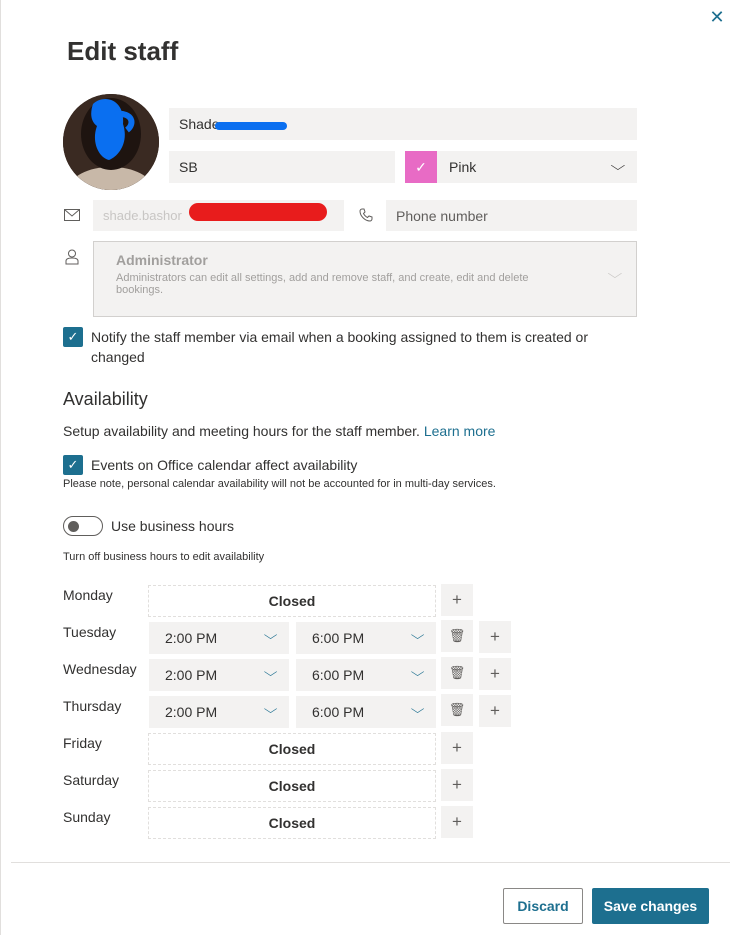 The height and width of the screenshot is (935, 730). I want to click on phone-icon, so click(366, 215).